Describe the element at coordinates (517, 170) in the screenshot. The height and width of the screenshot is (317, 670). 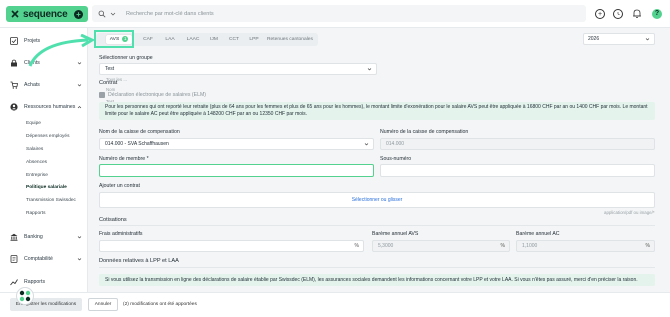
I see `sub-number-input` at that location.